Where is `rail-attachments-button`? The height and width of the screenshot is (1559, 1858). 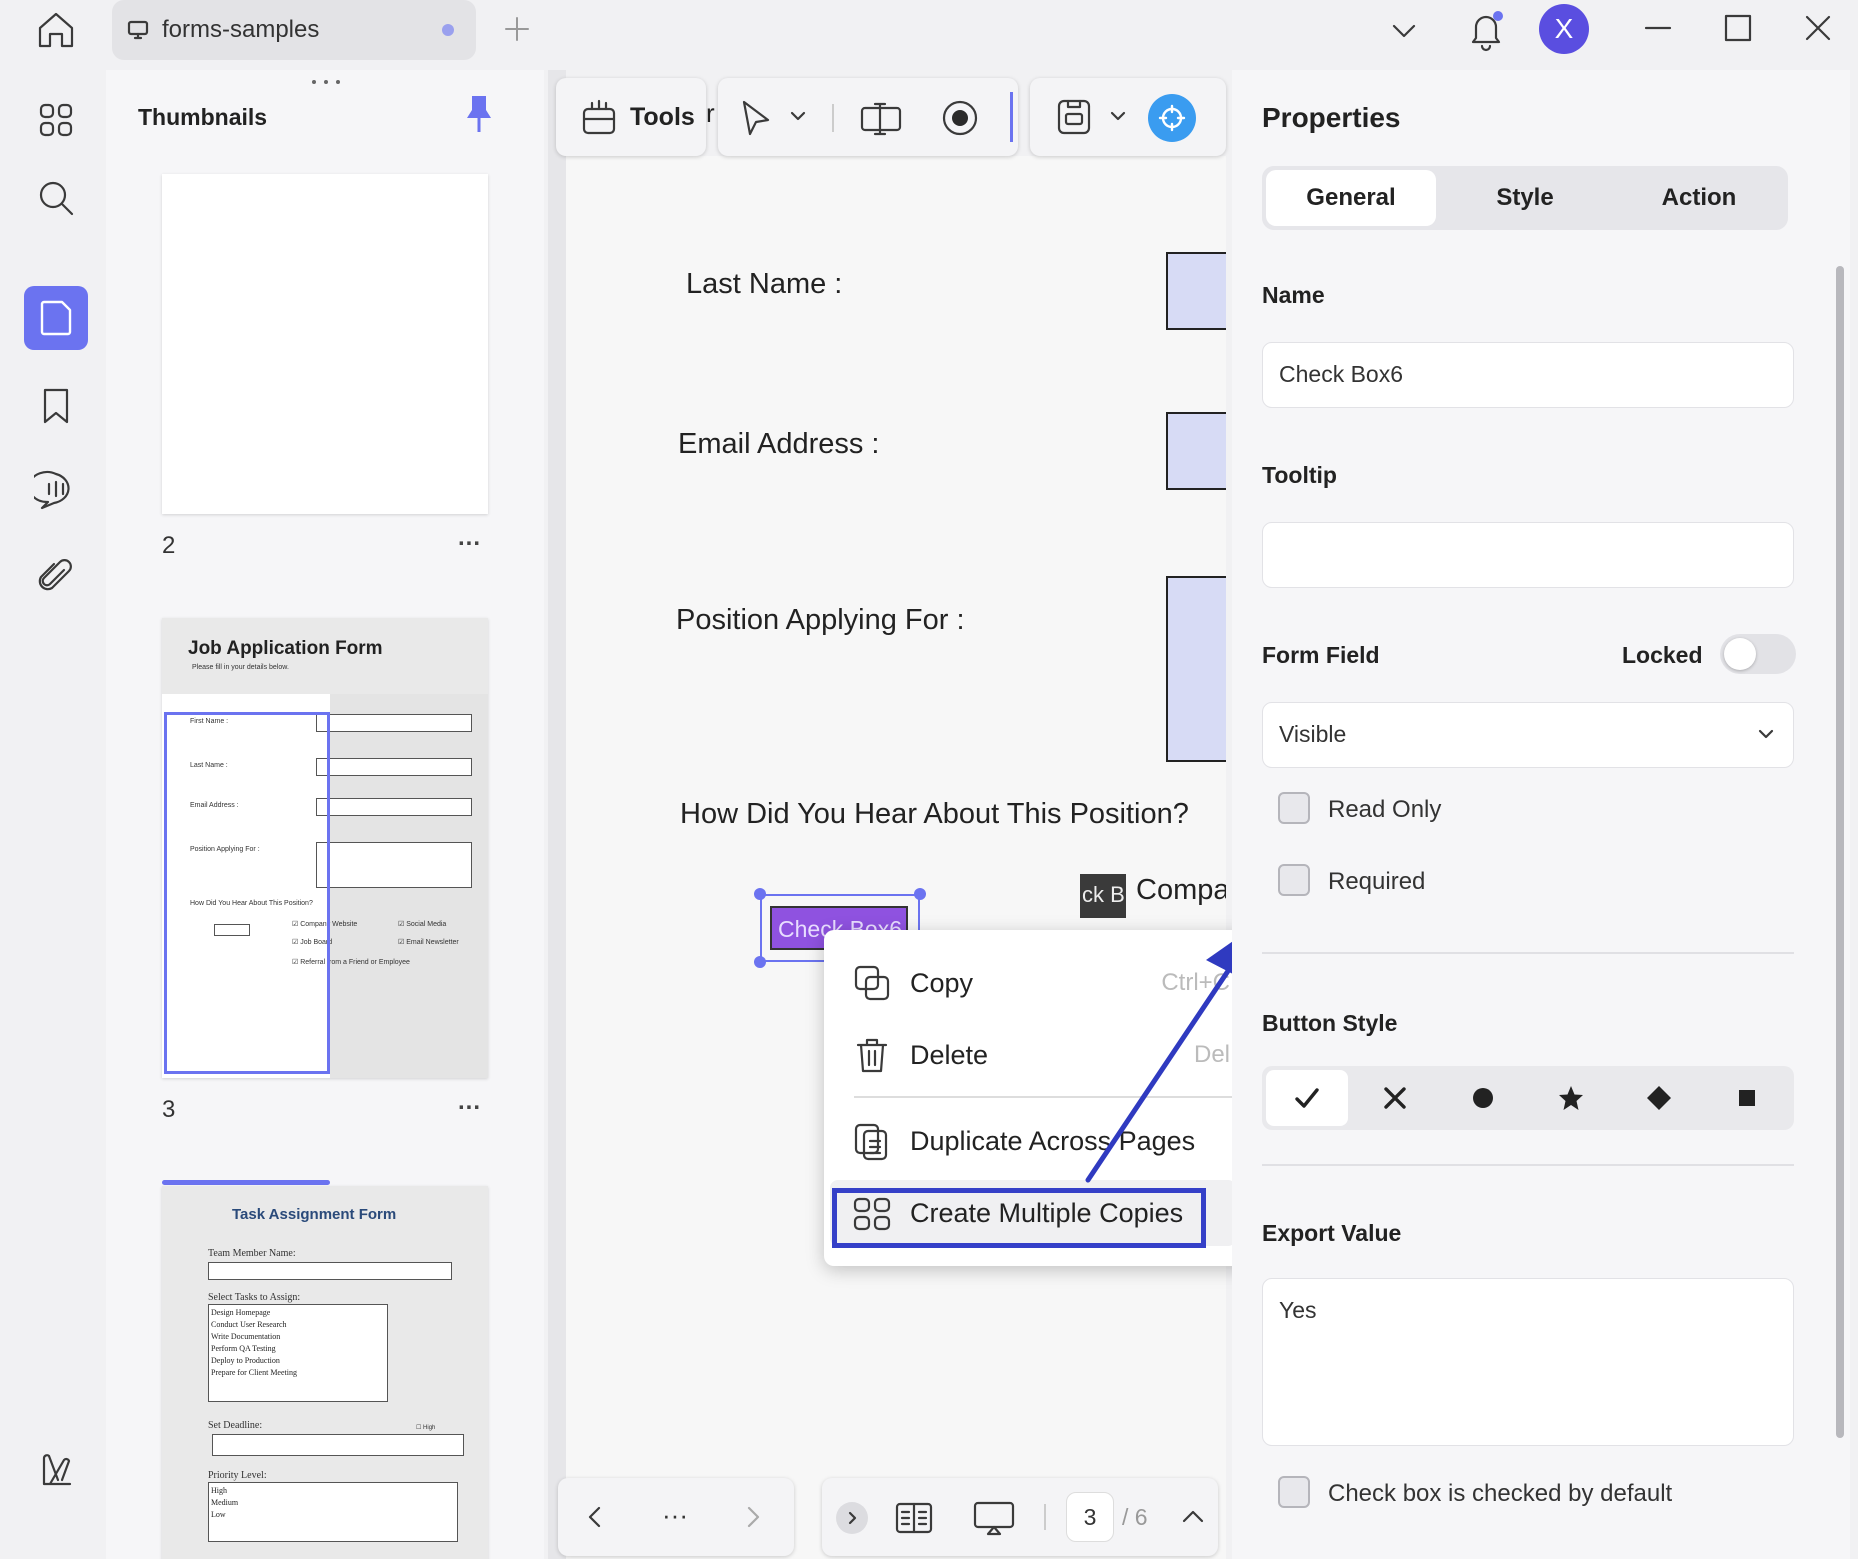
rail-attachments-button is located at coordinates (56, 576).